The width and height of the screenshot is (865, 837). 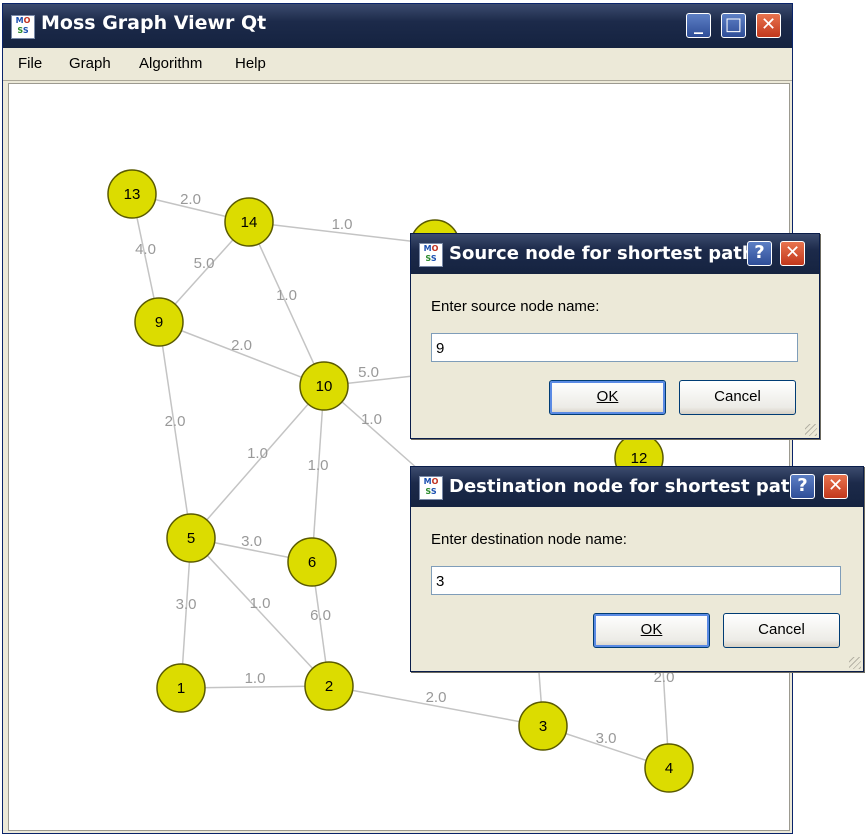 I want to click on dialog-title-bar: MO SS Source node for shortest path ? ✕, so click(x=615, y=254).